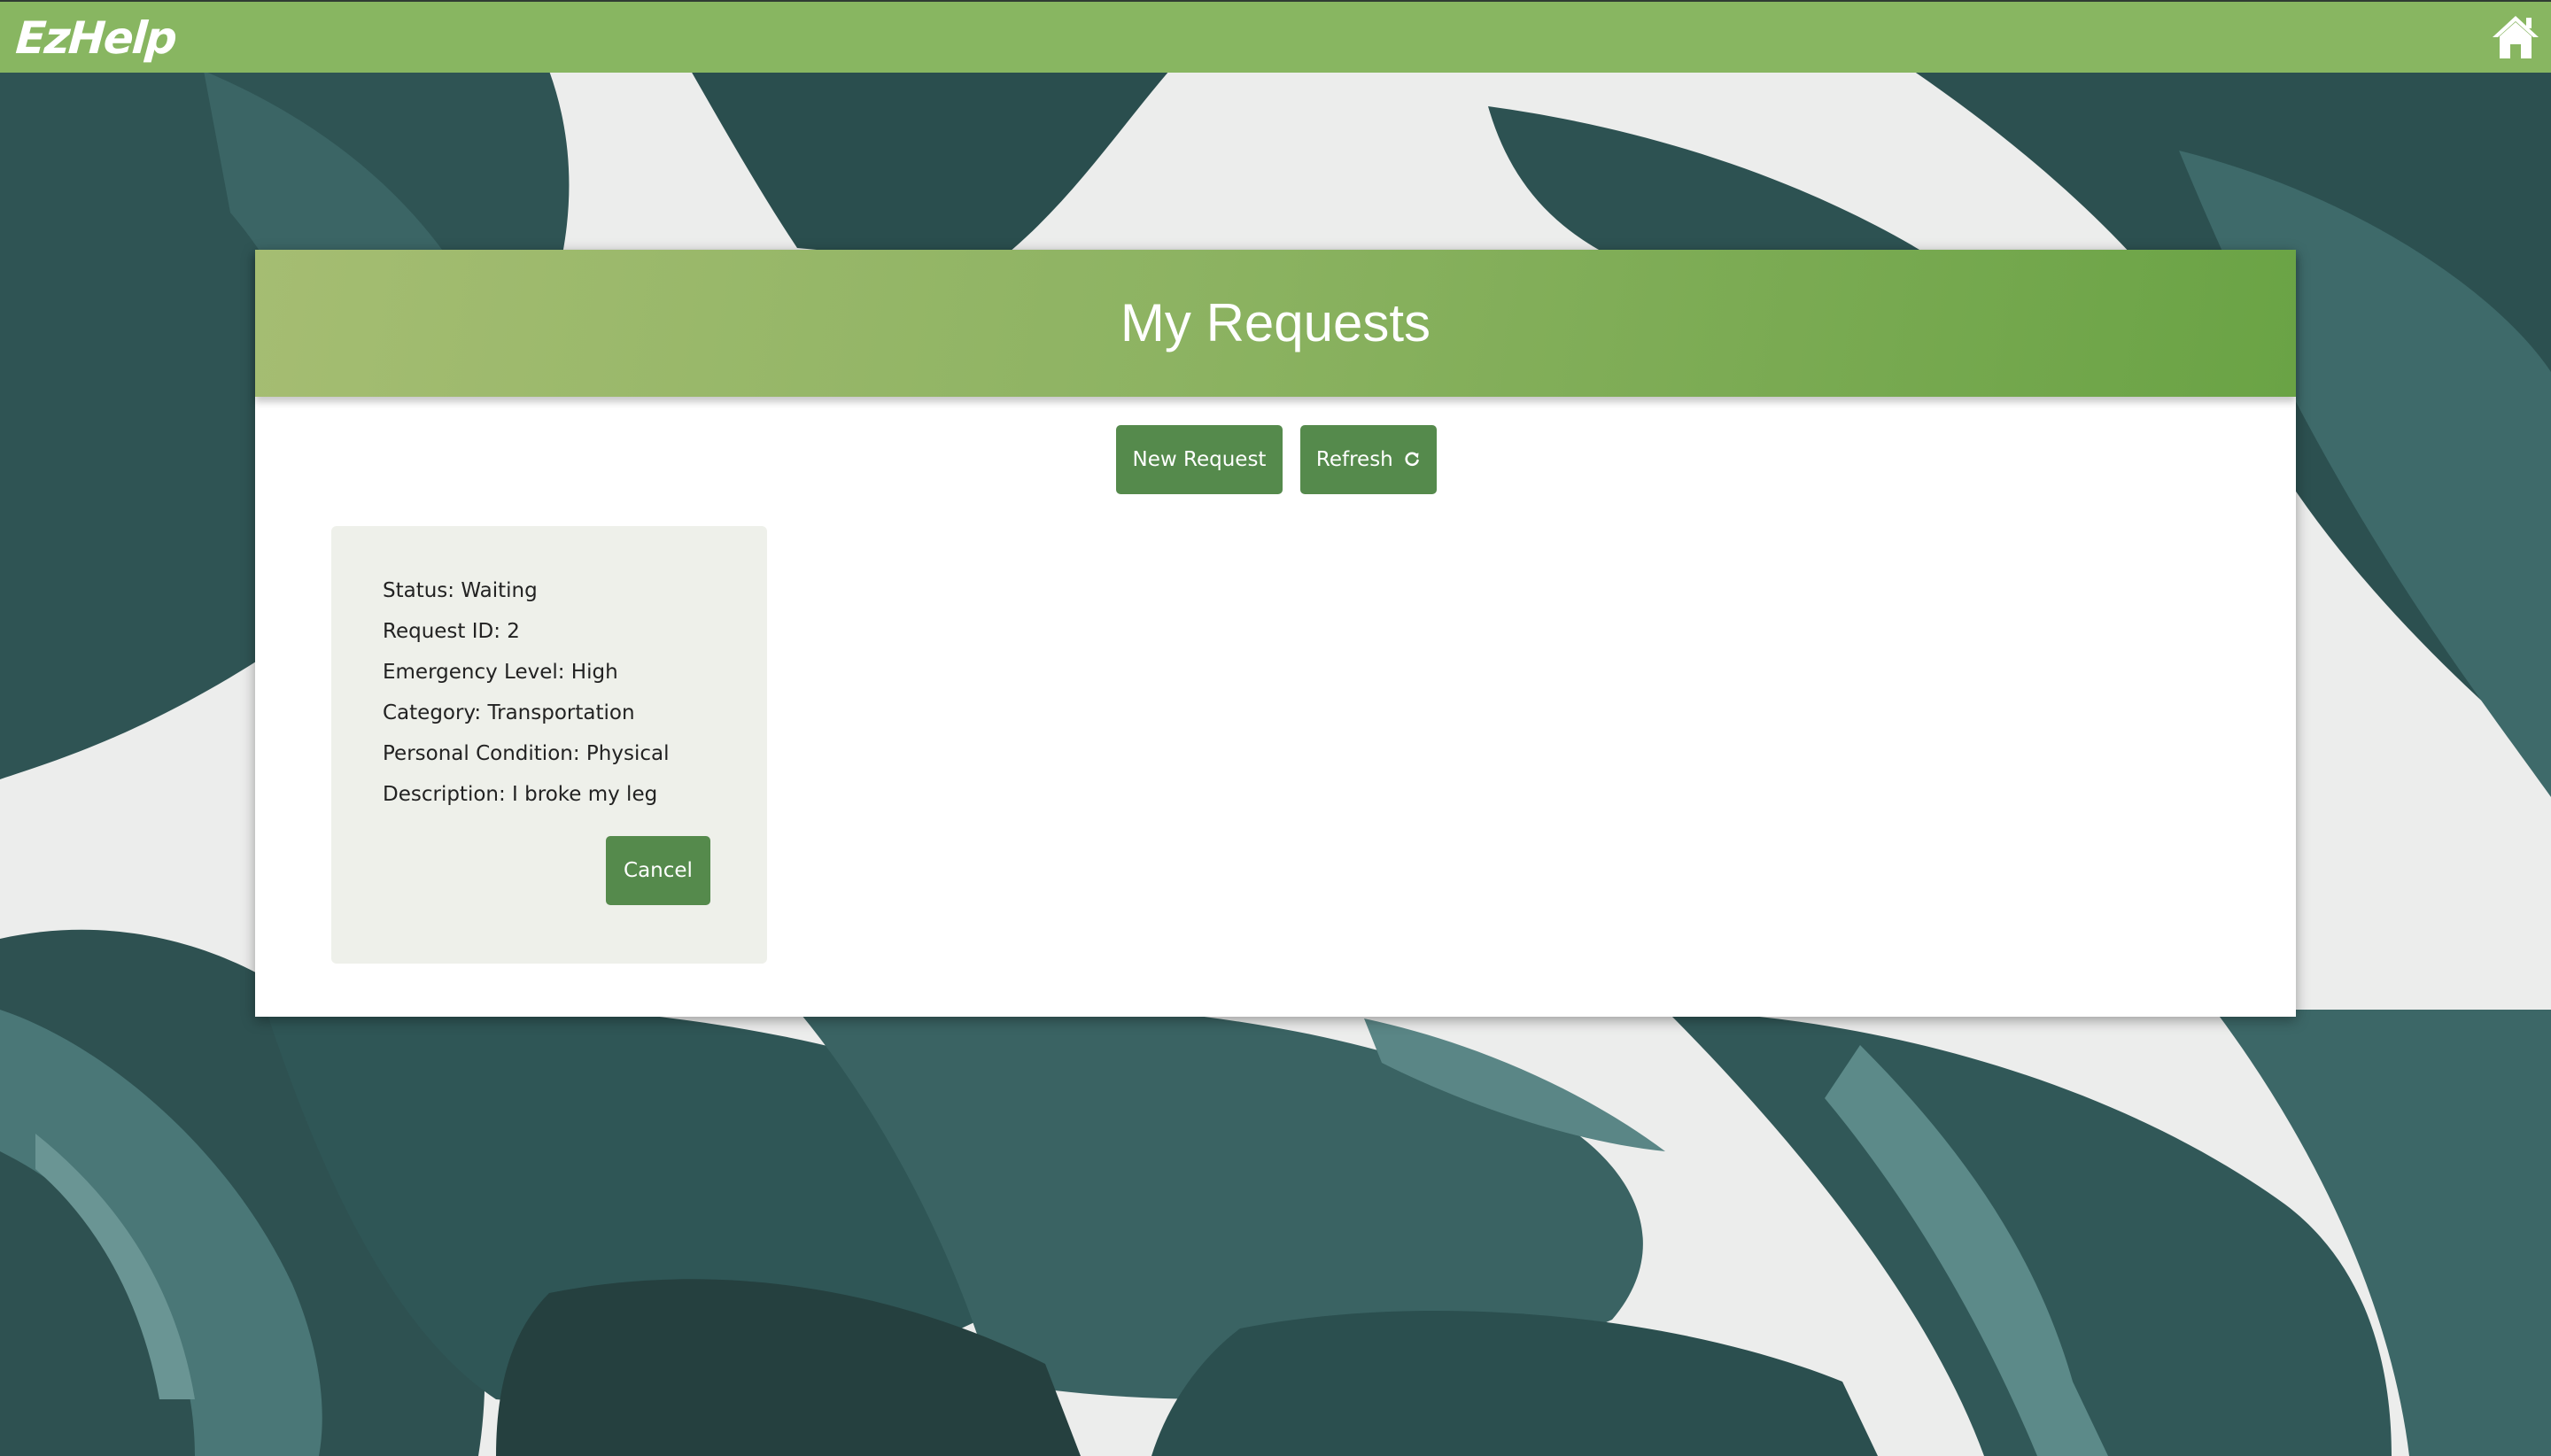 The image size is (2551, 1456). Describe the element at coordinates (526, 753) in the screenshot. I see `request-personal-condition: Personal Condition: Physical` at that location.